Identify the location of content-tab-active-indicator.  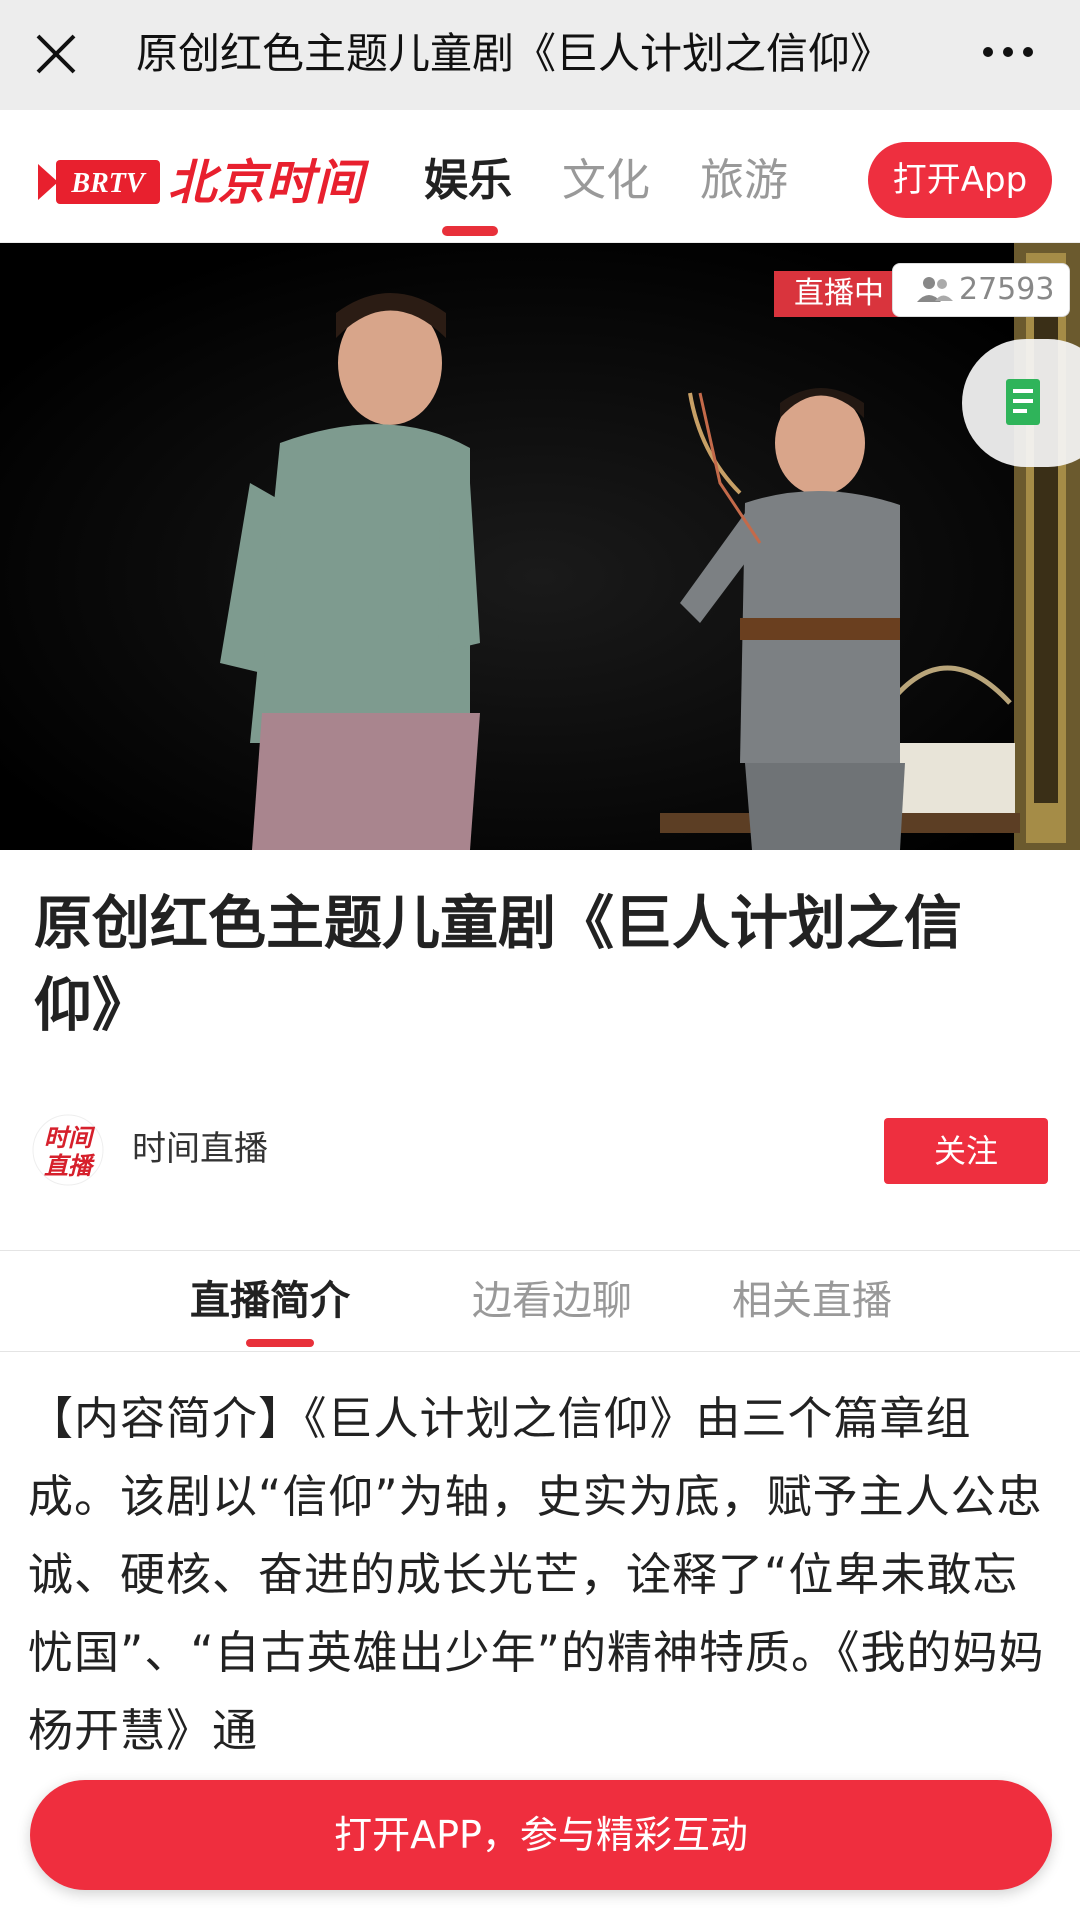
(280, 1343).